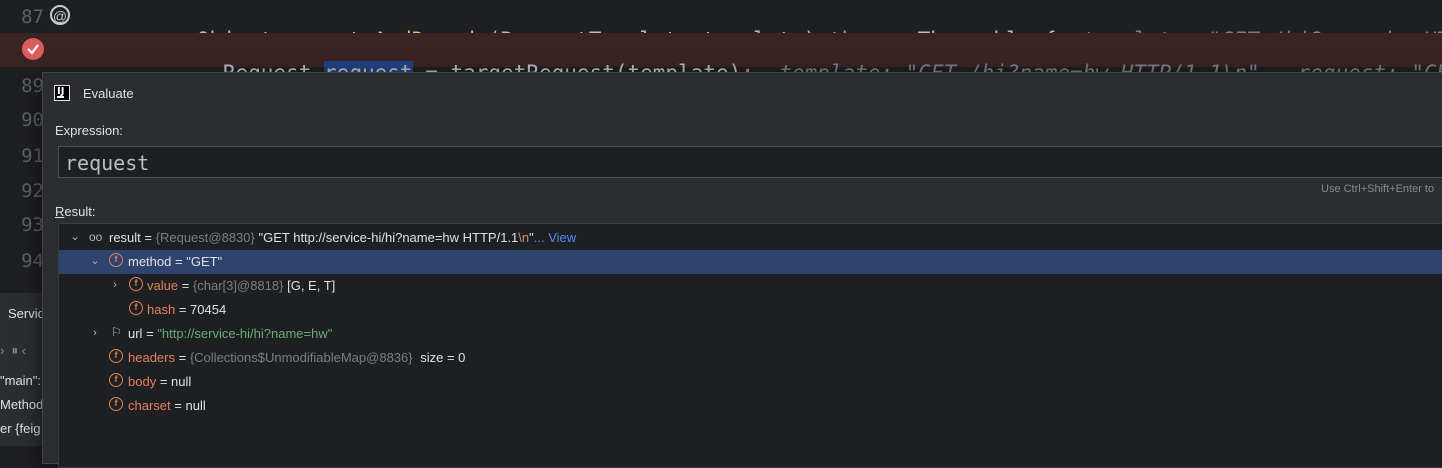  What do you see at coordinates (13, 351) in the screenshot?
I see `pause-icon: › ⏸ ‹` at bounding box center [13, 351].